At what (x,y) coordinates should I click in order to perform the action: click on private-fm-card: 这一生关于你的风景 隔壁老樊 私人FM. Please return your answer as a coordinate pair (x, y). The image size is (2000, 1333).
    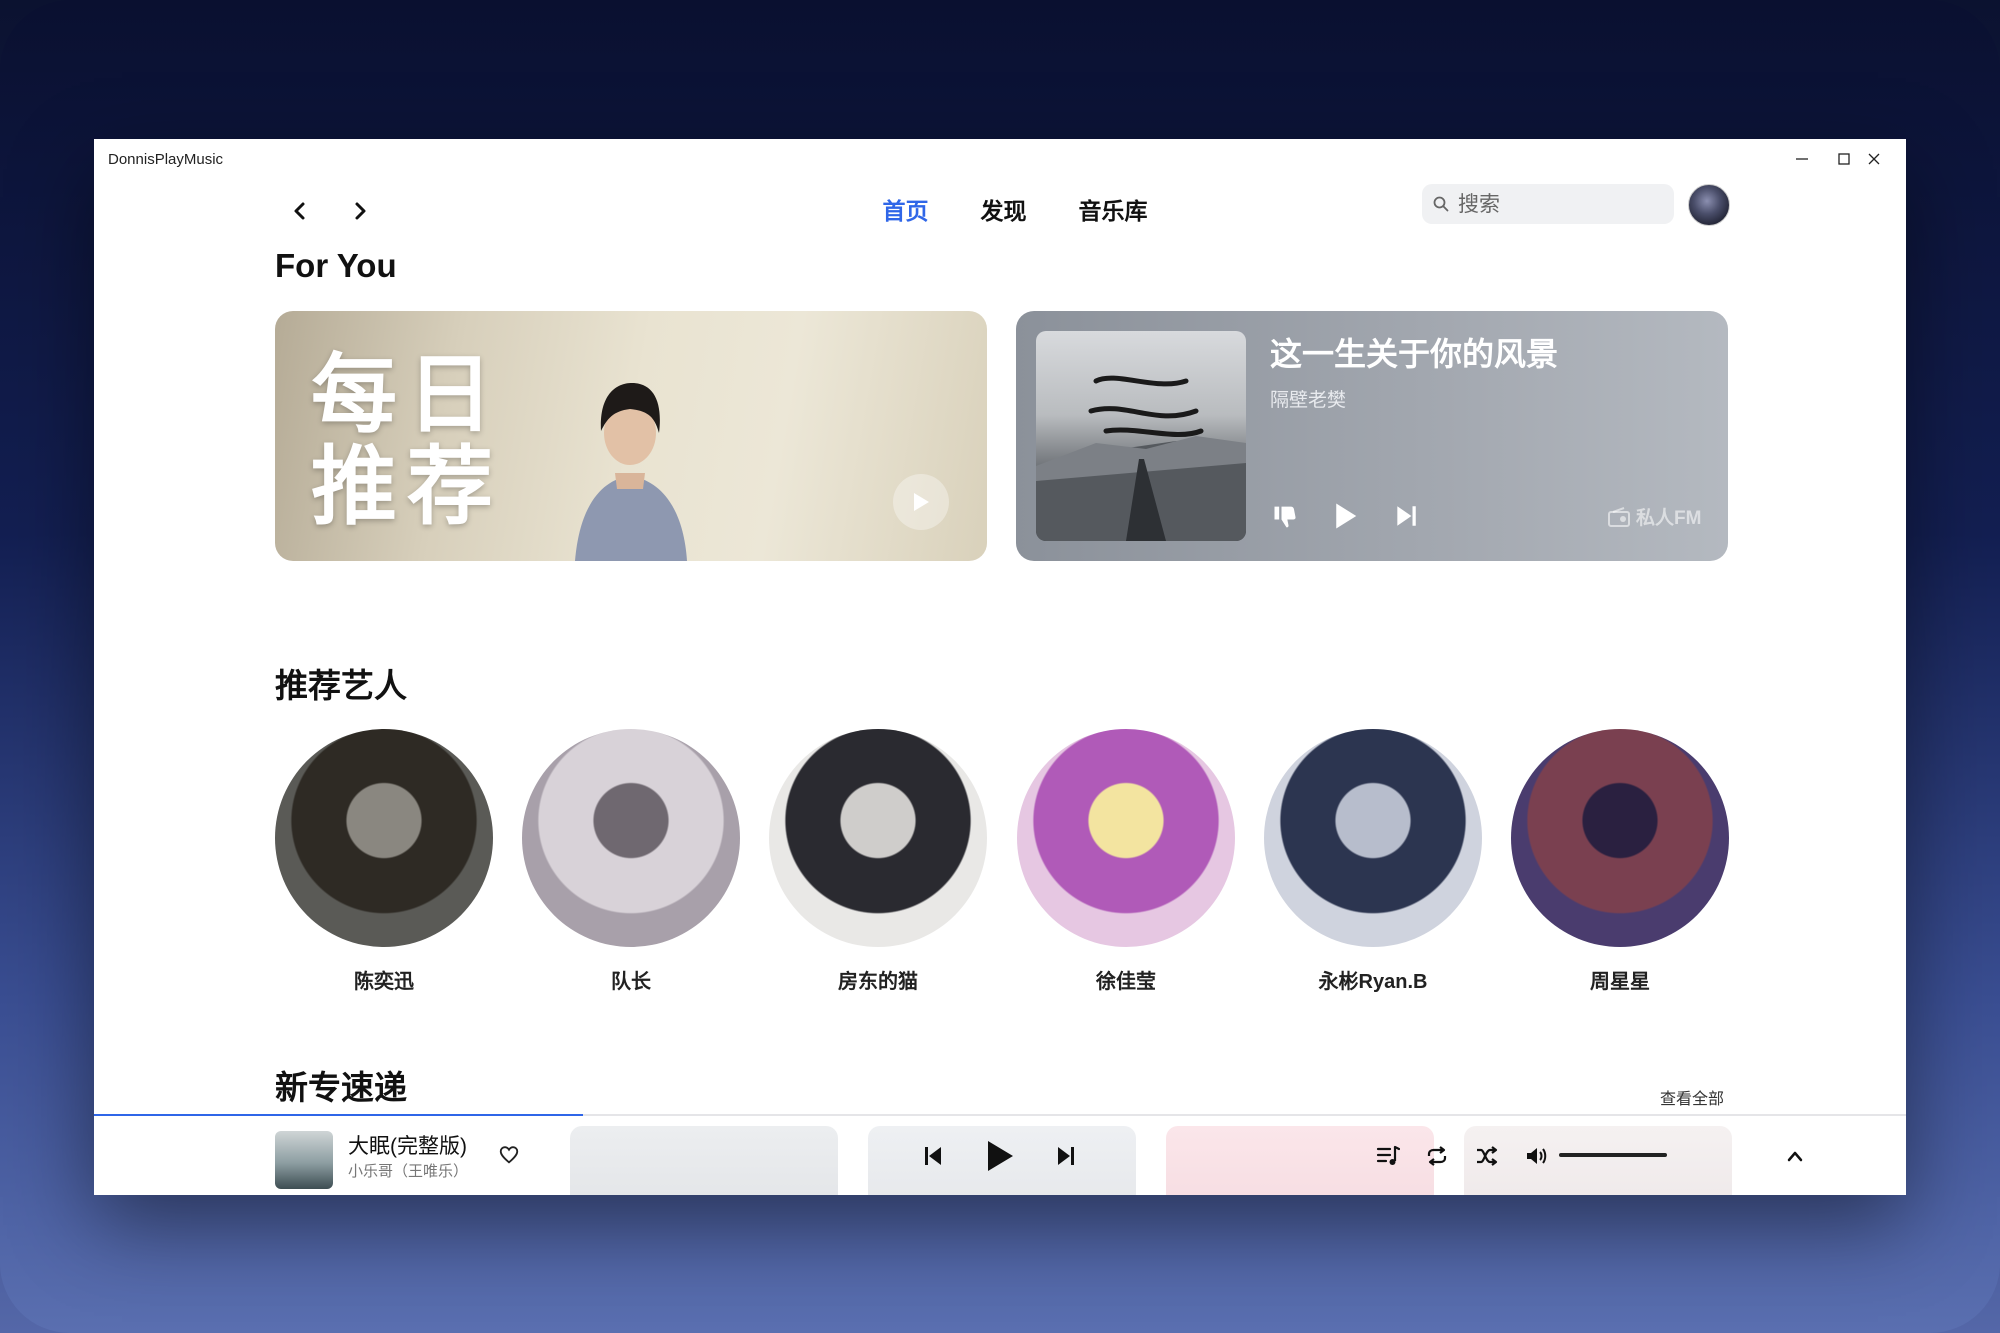
    Looking at the image, I should click on (1372, 436).